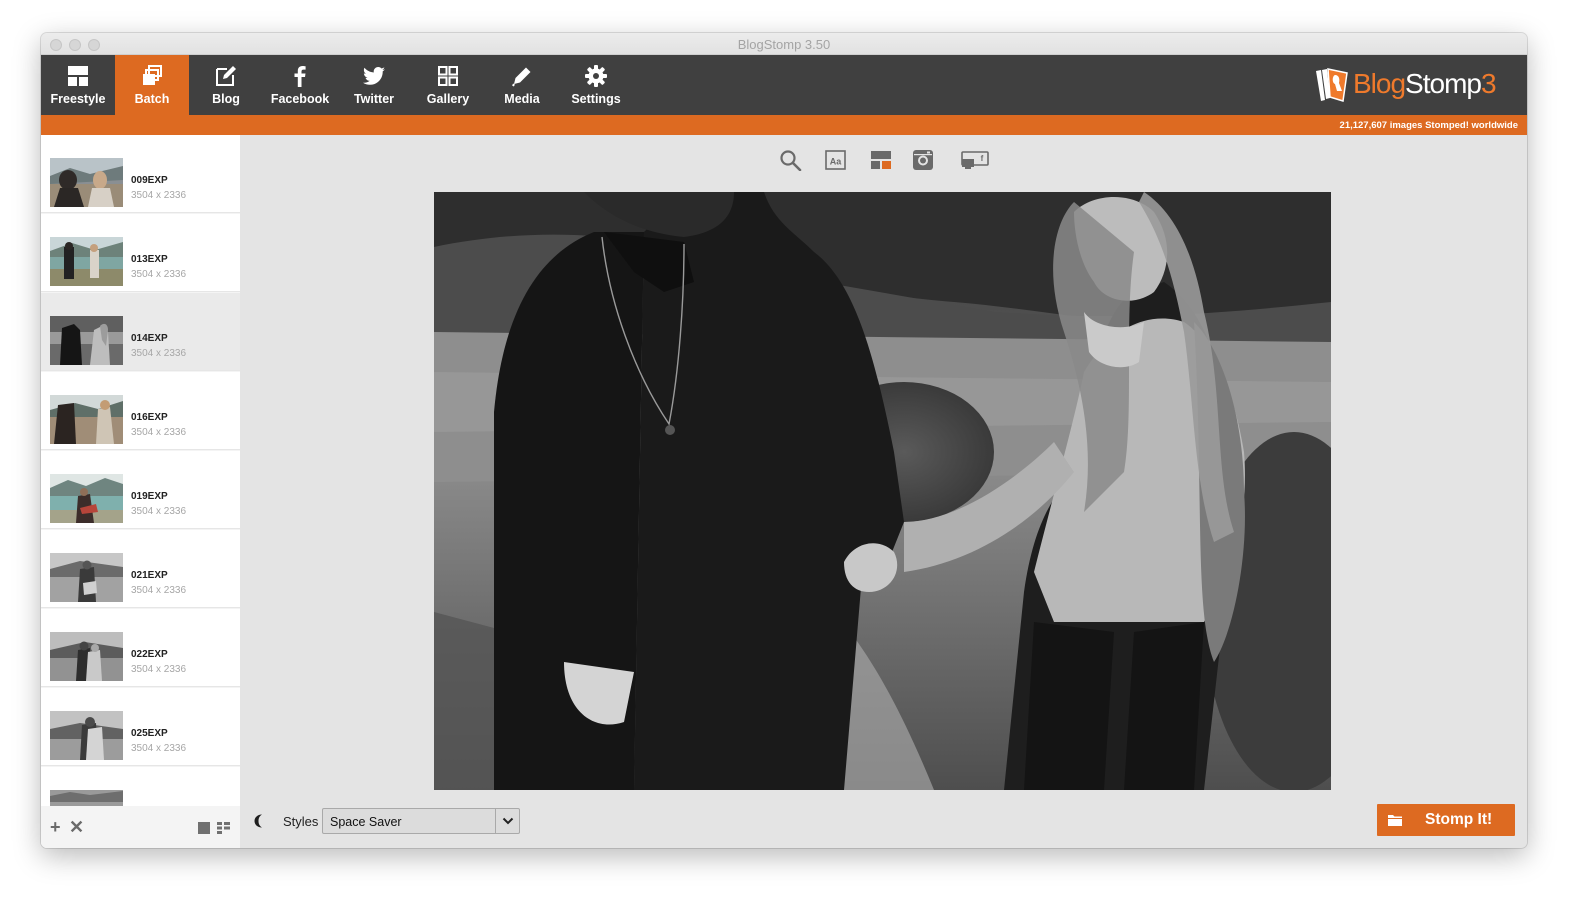  What do you see at coordinates (1332, 85) in the screenshot?
I see `blogstomp-logo-icon` at bounding box center [1332, 85].